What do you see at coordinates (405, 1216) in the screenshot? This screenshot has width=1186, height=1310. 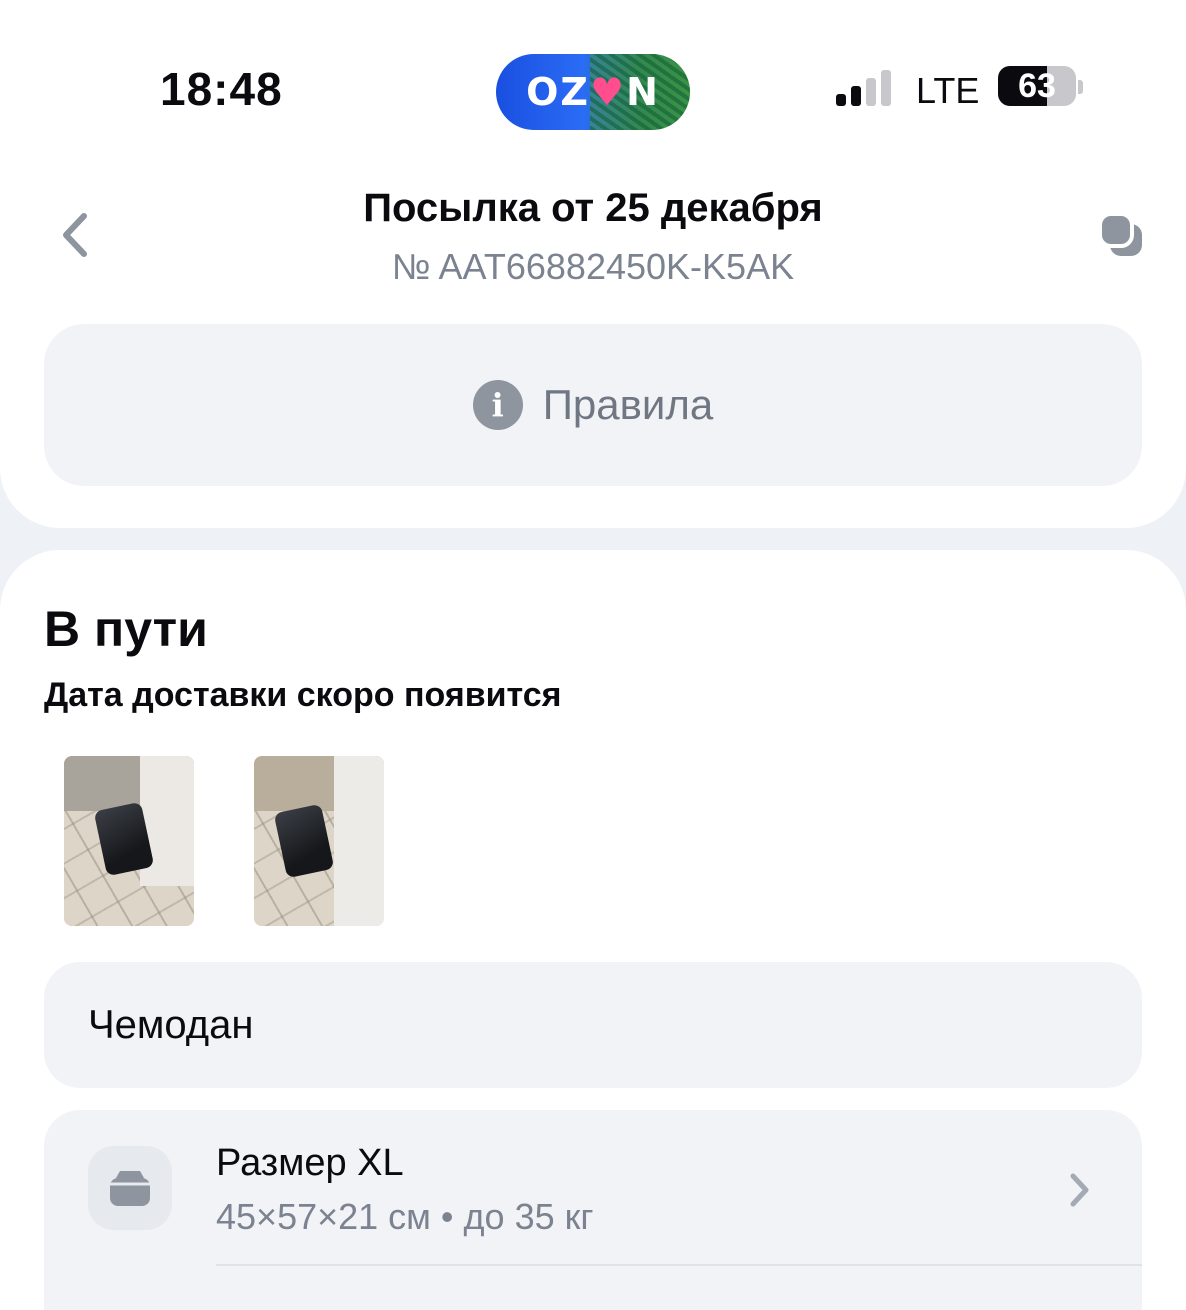 I see `size-detail: 45×57×21 см • до 35 кг` at bounding box center [405, 1216].